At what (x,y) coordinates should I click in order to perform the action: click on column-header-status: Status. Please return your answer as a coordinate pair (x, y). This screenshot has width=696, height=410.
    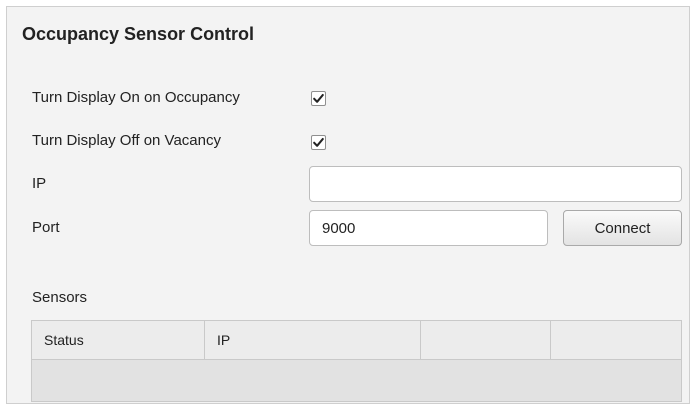
    Looking at the image, I should click on (118, 340).